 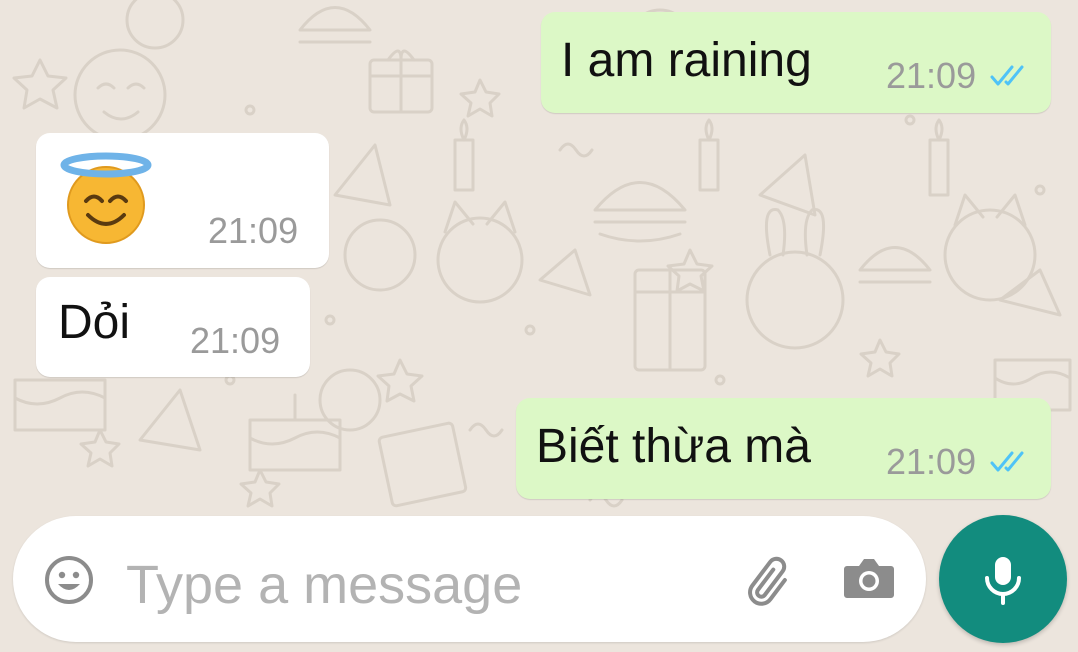 I want to click on message-bubble-outgoing: I am raining 21:09, so click(x=796, y=62).